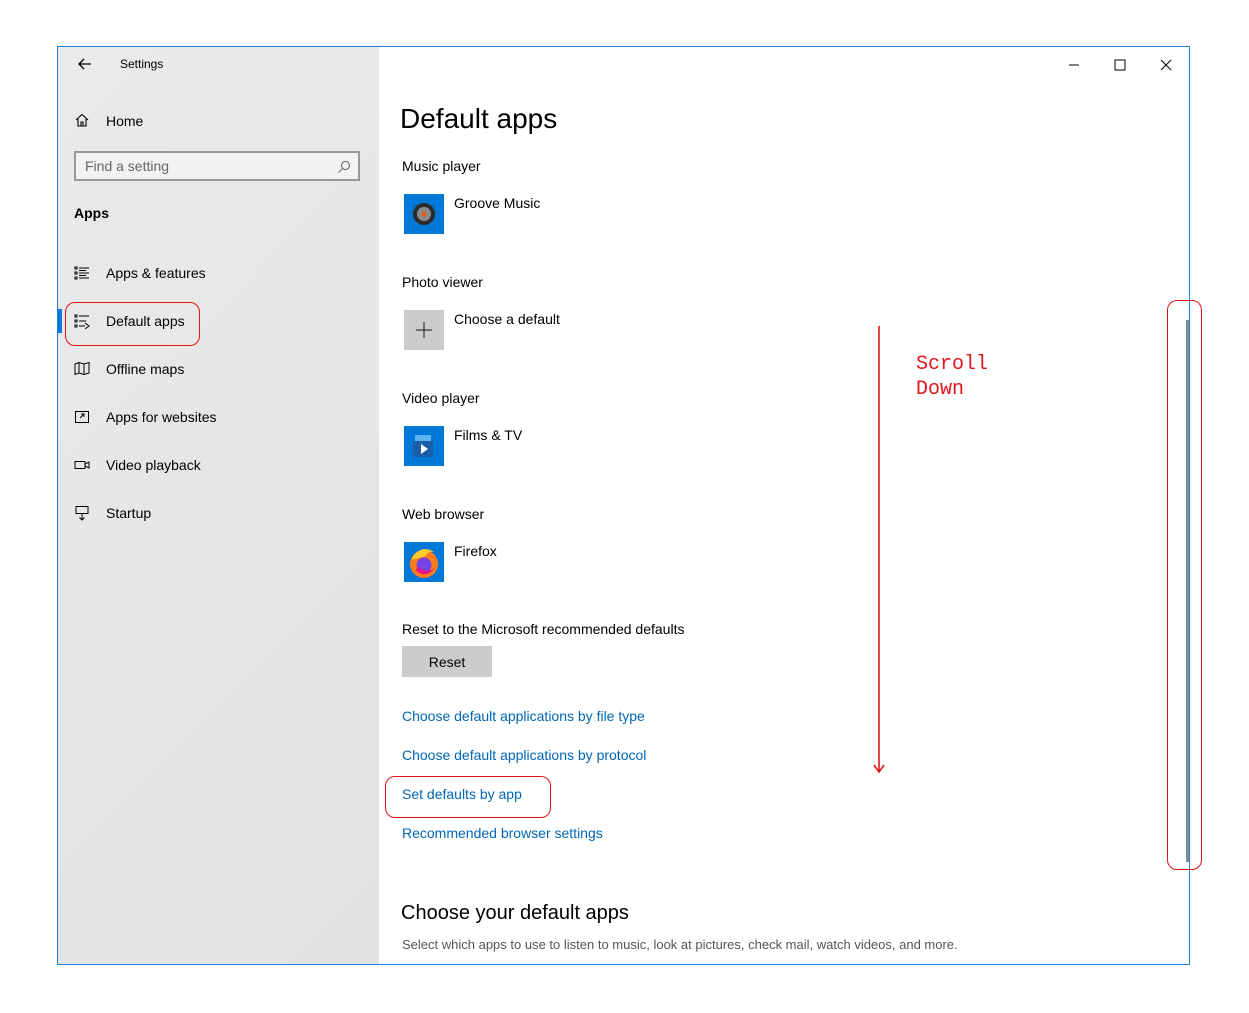  What do you see at coordinates (424, 446) in the screenshot?
I see `films-tv-icon` at bounding box center [424, 446].